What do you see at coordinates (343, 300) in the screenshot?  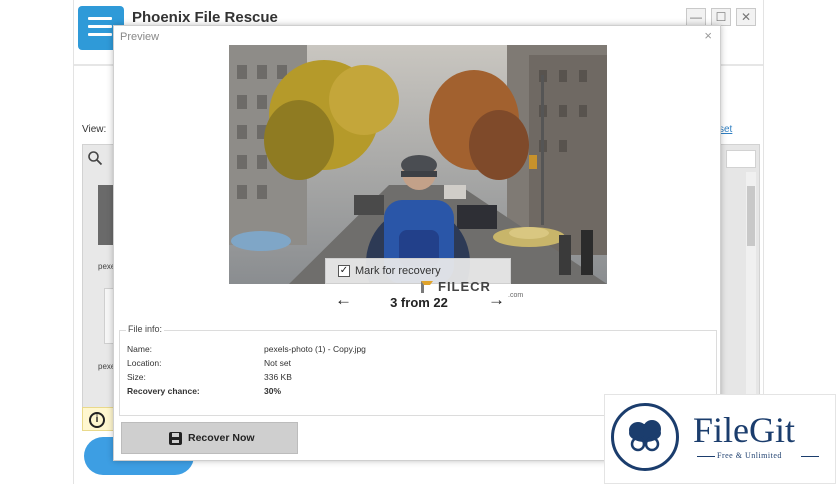 I see `prev-arrow-icon: ←` at bounding box center [343, 300].